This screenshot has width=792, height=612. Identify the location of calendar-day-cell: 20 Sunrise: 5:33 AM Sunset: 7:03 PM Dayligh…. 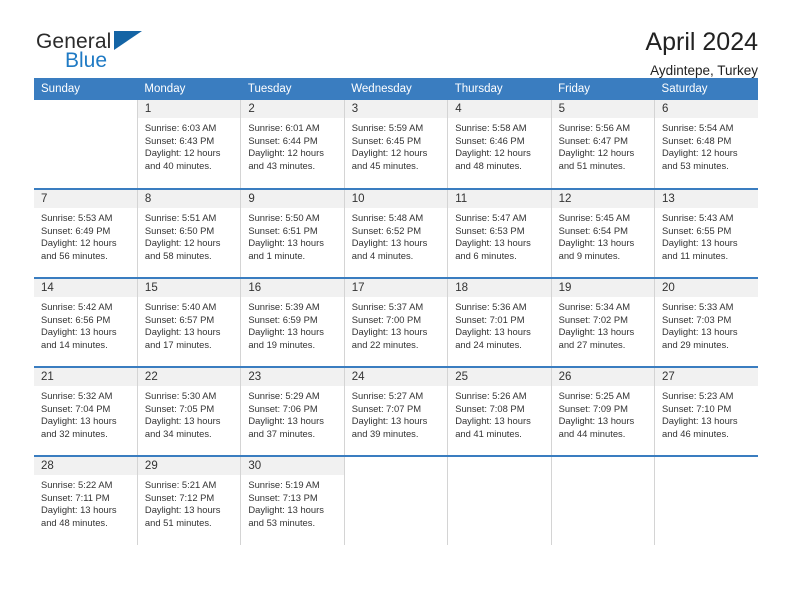
(706, 322).